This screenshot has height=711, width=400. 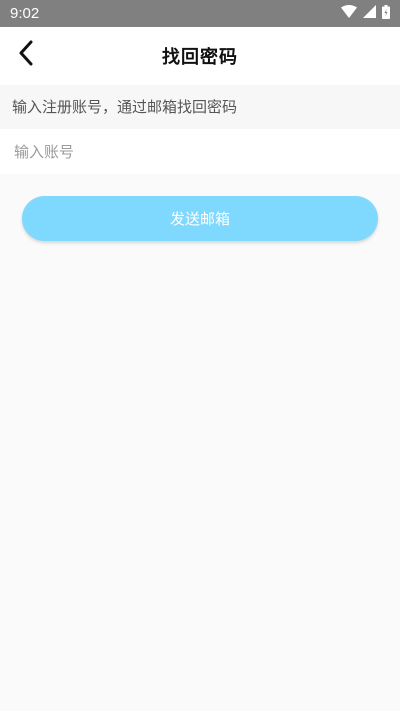 I want to click on account-field-row, so click(x=200, y=151).